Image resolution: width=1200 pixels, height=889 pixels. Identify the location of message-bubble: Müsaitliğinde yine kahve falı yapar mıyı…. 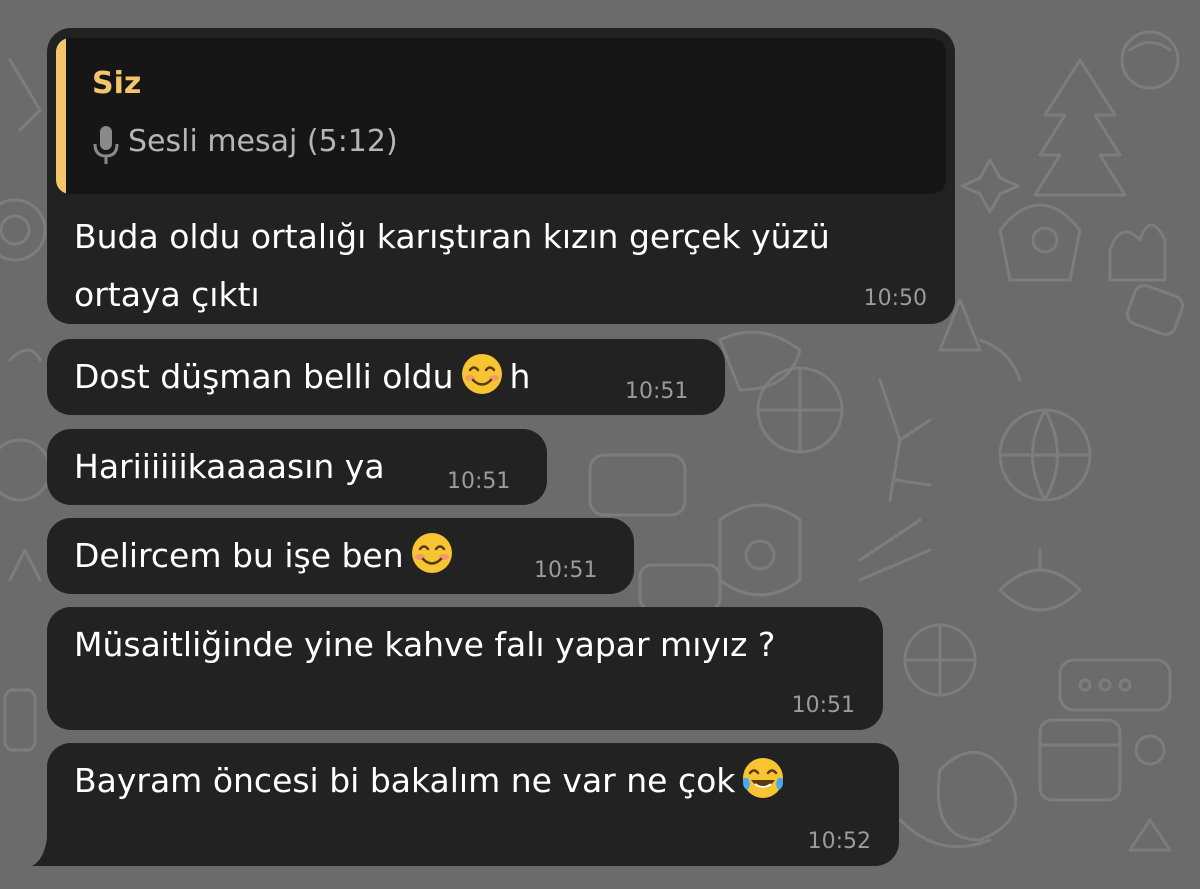
(465, 668).